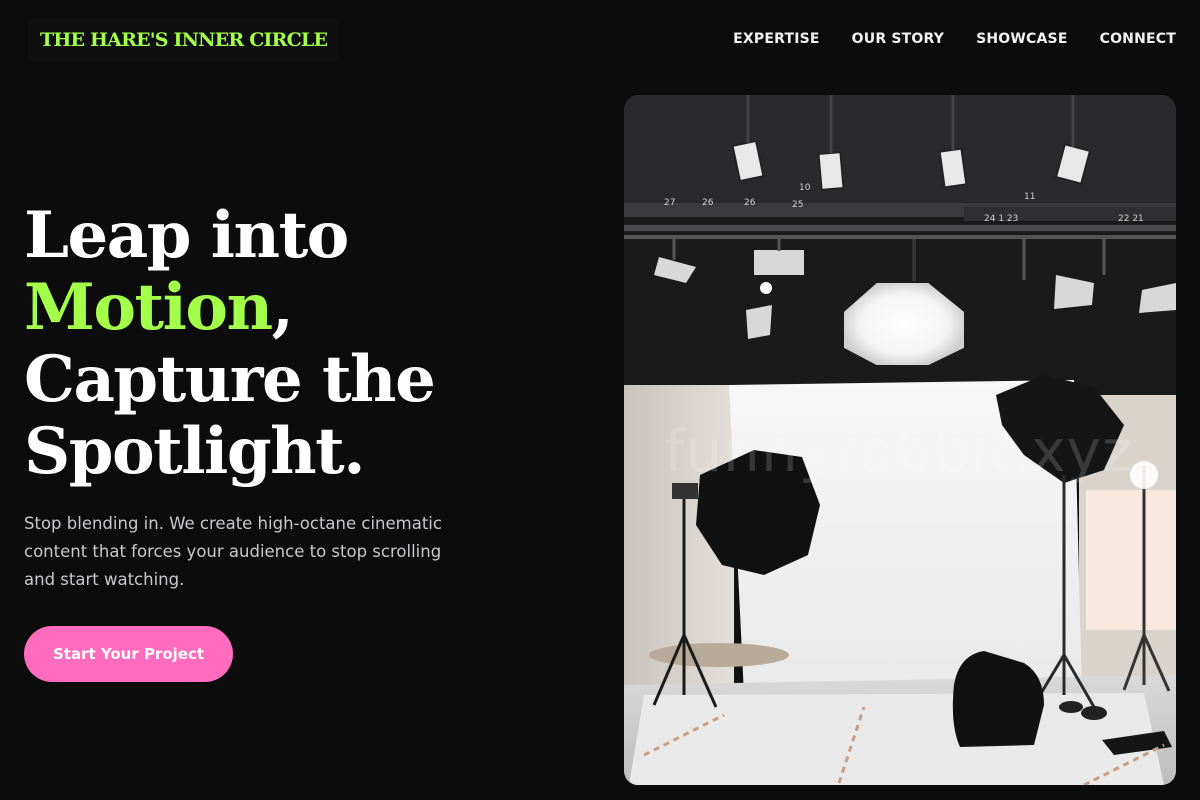  What do you see at coordinates (898, 39) in the screenshot?
I see `nav-item-our-story: OUR STORY` at bounding box center [898, 39].